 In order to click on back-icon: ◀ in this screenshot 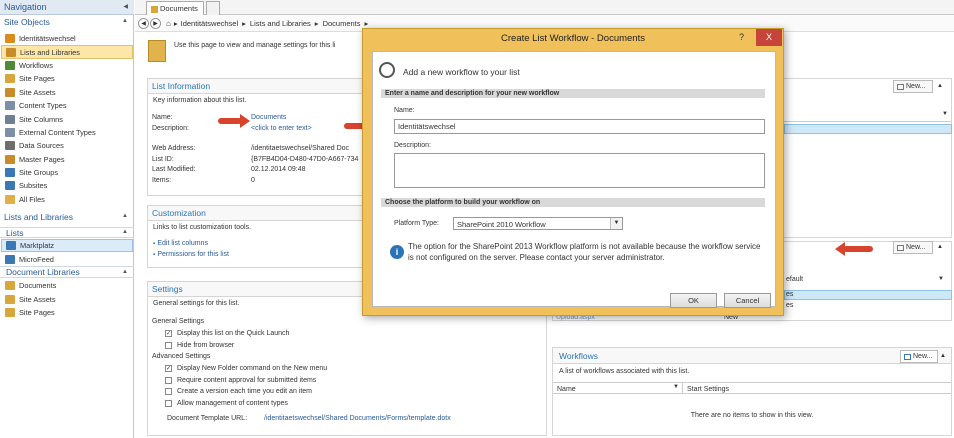, I will do `click(143, 23)`.